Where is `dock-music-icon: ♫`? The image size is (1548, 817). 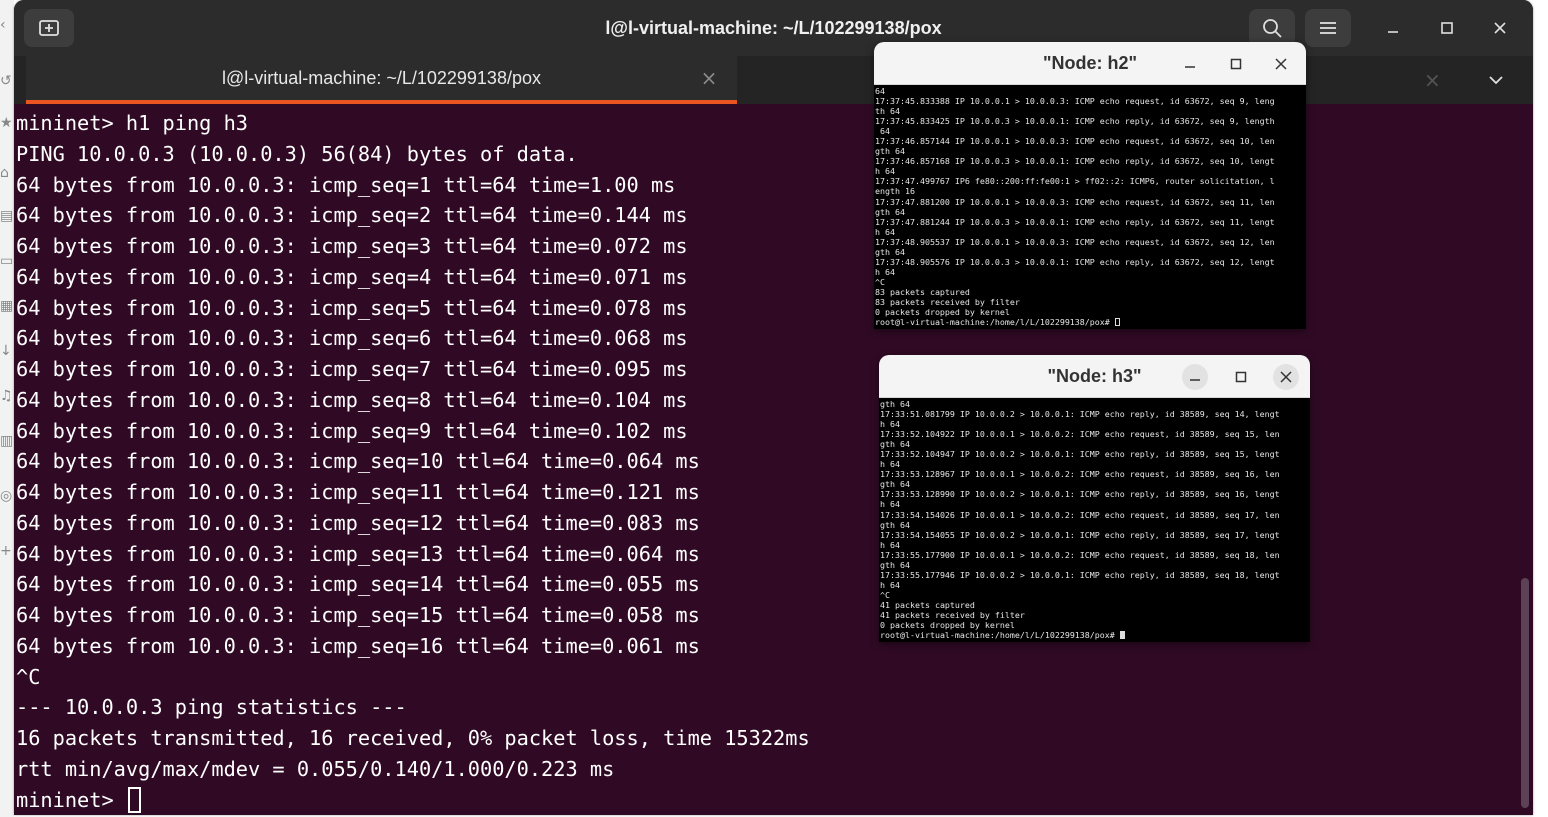
dock-music-icon: ♫ is located at coordinates (7, 396).